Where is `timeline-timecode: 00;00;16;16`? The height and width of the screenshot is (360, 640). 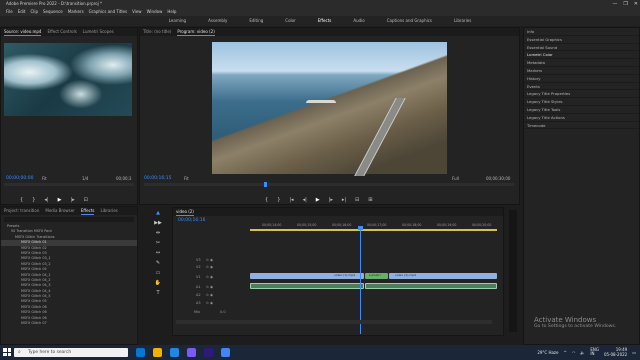
timeline-timecode: 00;00;16;16 is located at coordinates (191, 220).